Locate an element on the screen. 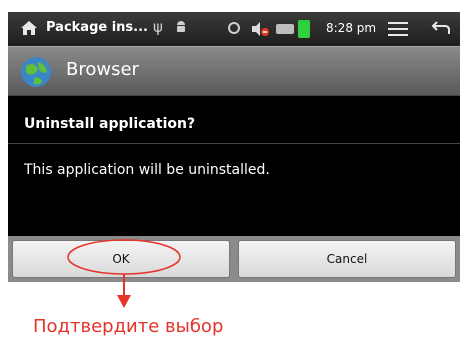  gps-icon is located at coordinates (234, 28).